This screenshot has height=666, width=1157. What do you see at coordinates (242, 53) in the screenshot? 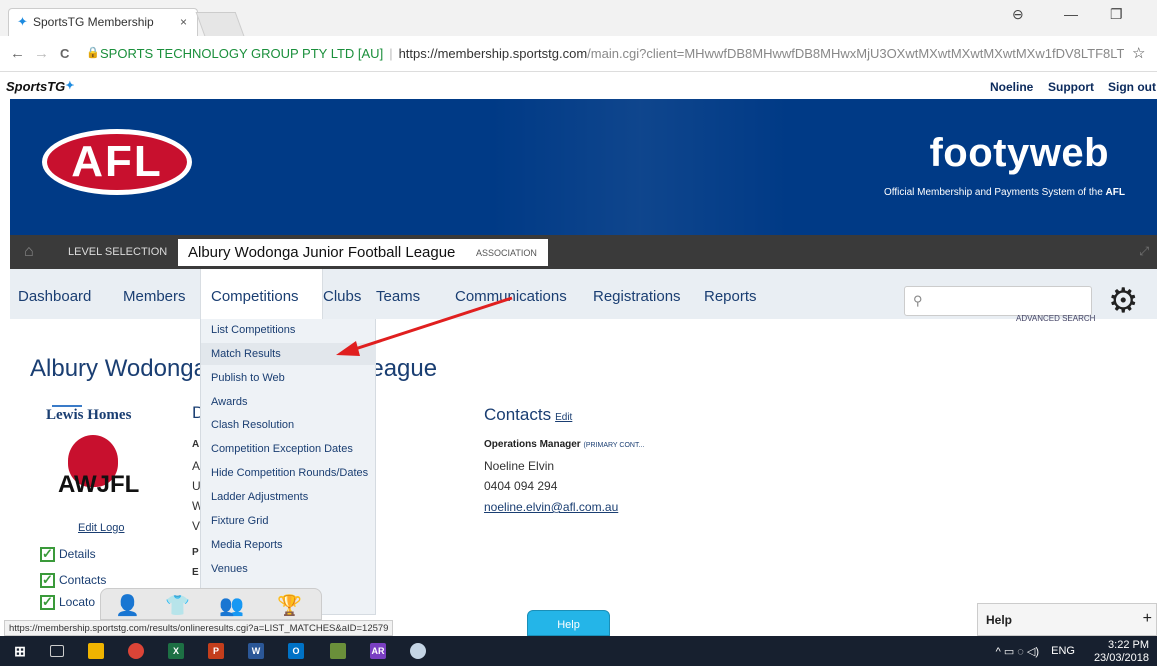
I see `cert-label: SPORTS TECHNOLOGY GROUP PTY LTD [AU]` at bounding box center [242, 53].